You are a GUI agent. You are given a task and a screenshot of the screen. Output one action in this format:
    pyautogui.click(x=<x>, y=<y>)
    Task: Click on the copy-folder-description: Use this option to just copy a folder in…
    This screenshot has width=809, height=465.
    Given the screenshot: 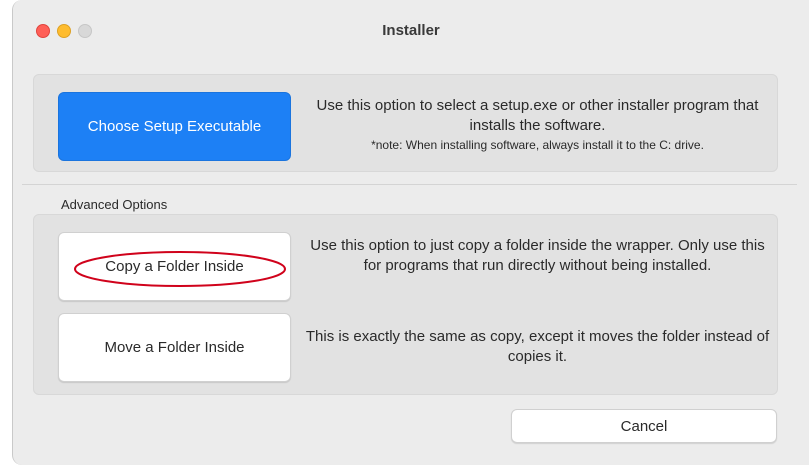 What is the action you would take?
    pyautogui.click(x=537, y=255)
    